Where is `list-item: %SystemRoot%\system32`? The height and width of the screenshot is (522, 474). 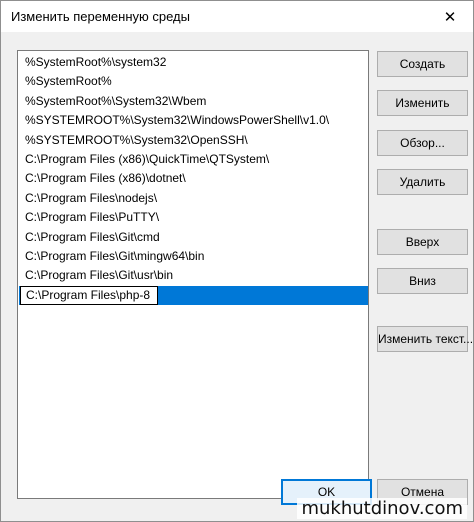
list-item: %SystemRoot%\system32 is located at coordinates (193, 62).